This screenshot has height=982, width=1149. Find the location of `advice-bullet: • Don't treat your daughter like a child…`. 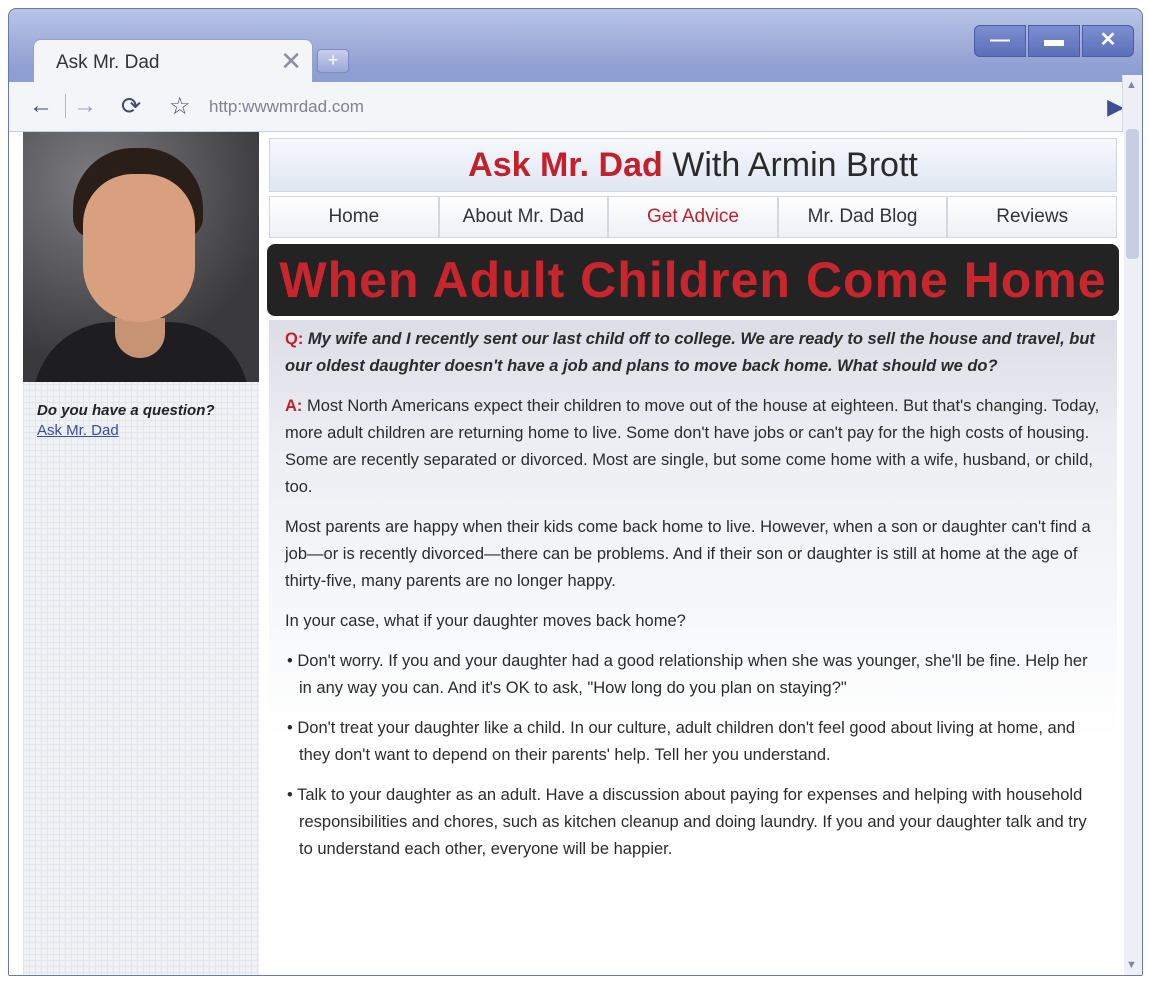

advice-bullet: • Don't treat your daughter like a child… is located at coordinates (681, 741).